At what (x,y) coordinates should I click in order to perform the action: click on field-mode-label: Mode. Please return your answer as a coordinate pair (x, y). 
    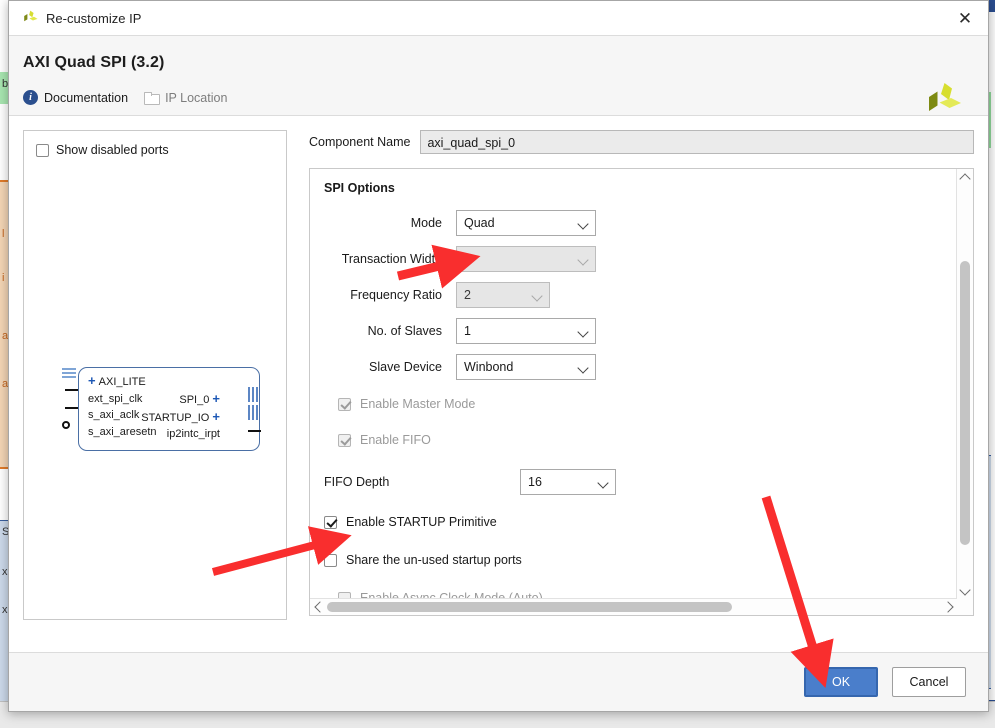
    Looking at the image, I should click on (426, 223).